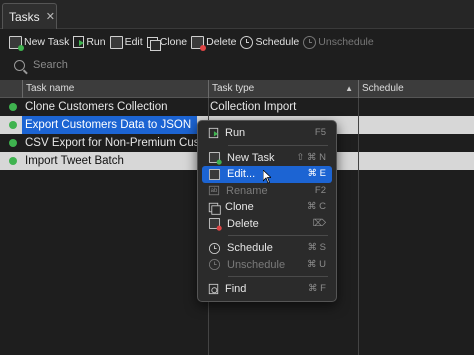 Image resolution: width=474 pixels, height=355 pixels. Describe the element at coordinates (267, 224) in the screenshot. I see `menu-item-delete: Delete ⌦` at that location.